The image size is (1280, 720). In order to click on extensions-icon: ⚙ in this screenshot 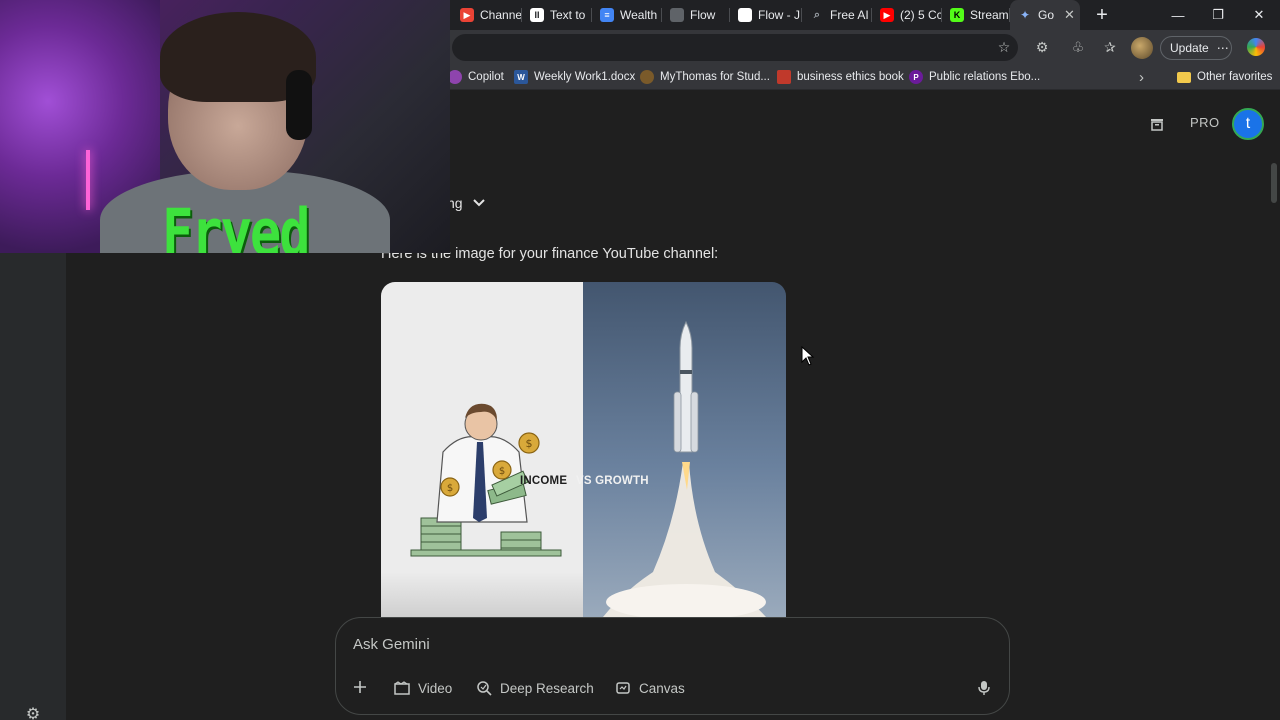, I will do `click(1042, 47)`.